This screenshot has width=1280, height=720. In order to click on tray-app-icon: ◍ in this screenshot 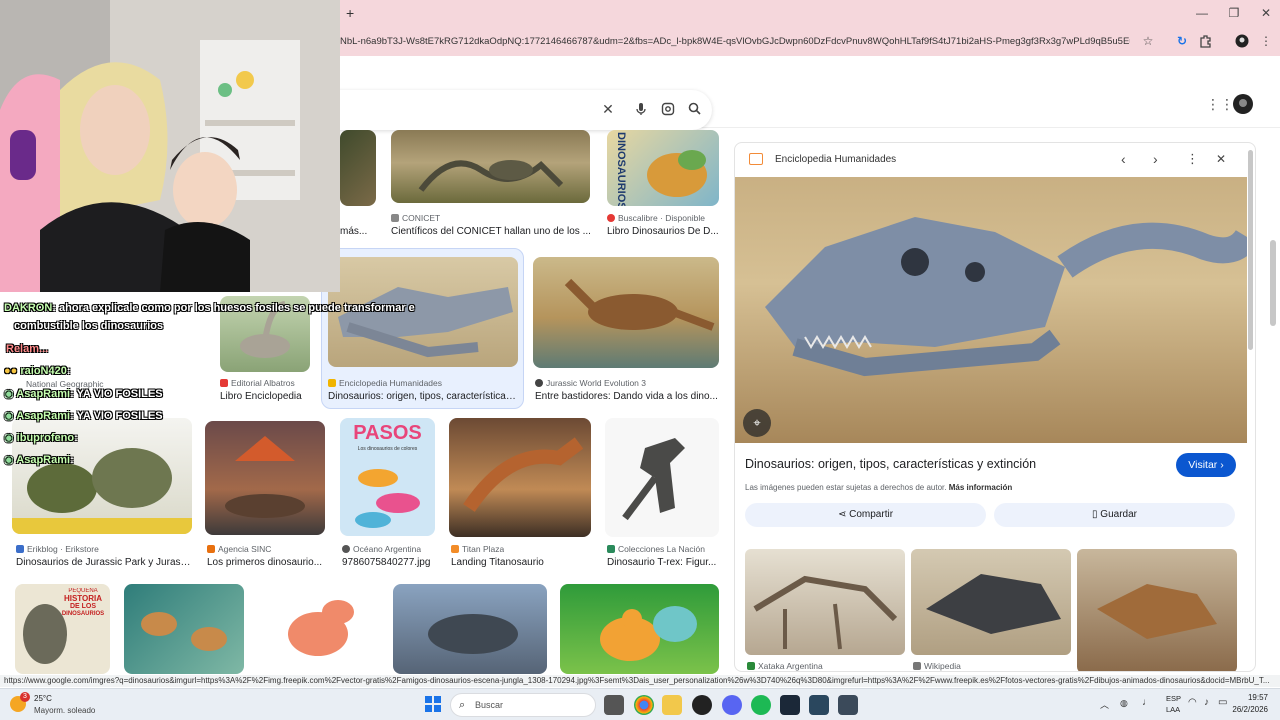, I will do `click(1124, 703)`.